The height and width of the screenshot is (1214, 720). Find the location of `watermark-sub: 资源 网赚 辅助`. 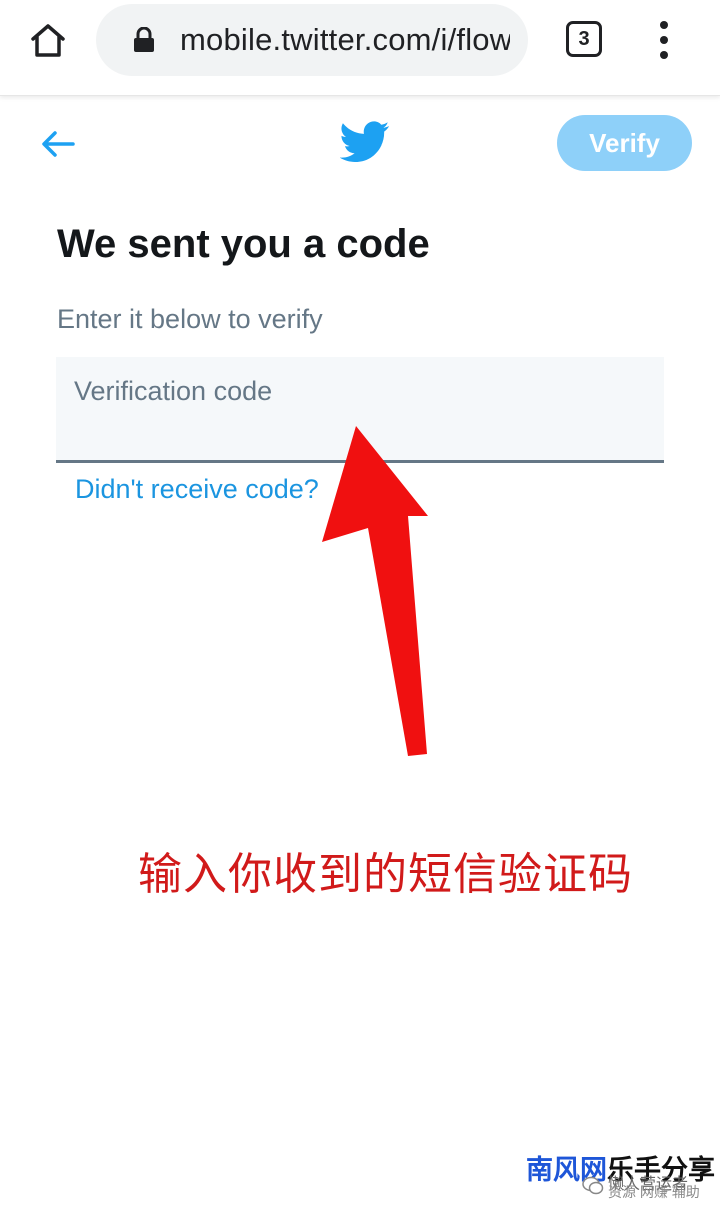

watermark-sub: 资源 网赚 辅助 is located at coordinates (654, 1192).